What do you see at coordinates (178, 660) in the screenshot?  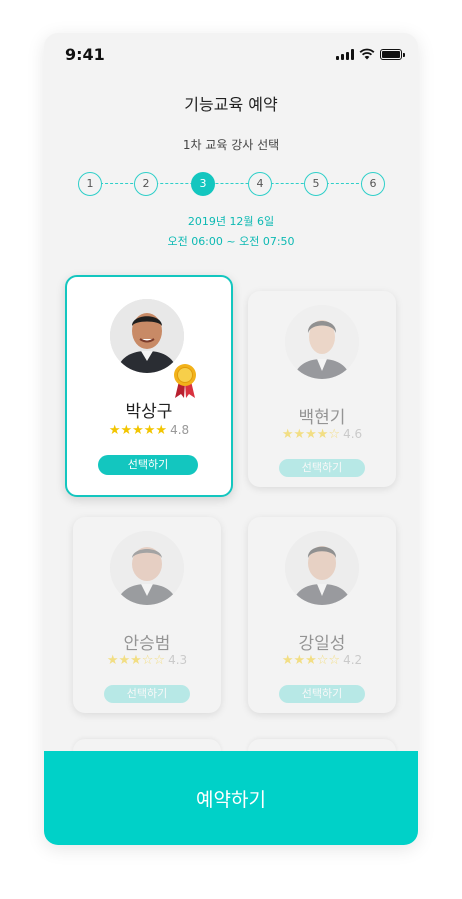 I see `rating-score: 4.3` at bounding box center [178, 660].